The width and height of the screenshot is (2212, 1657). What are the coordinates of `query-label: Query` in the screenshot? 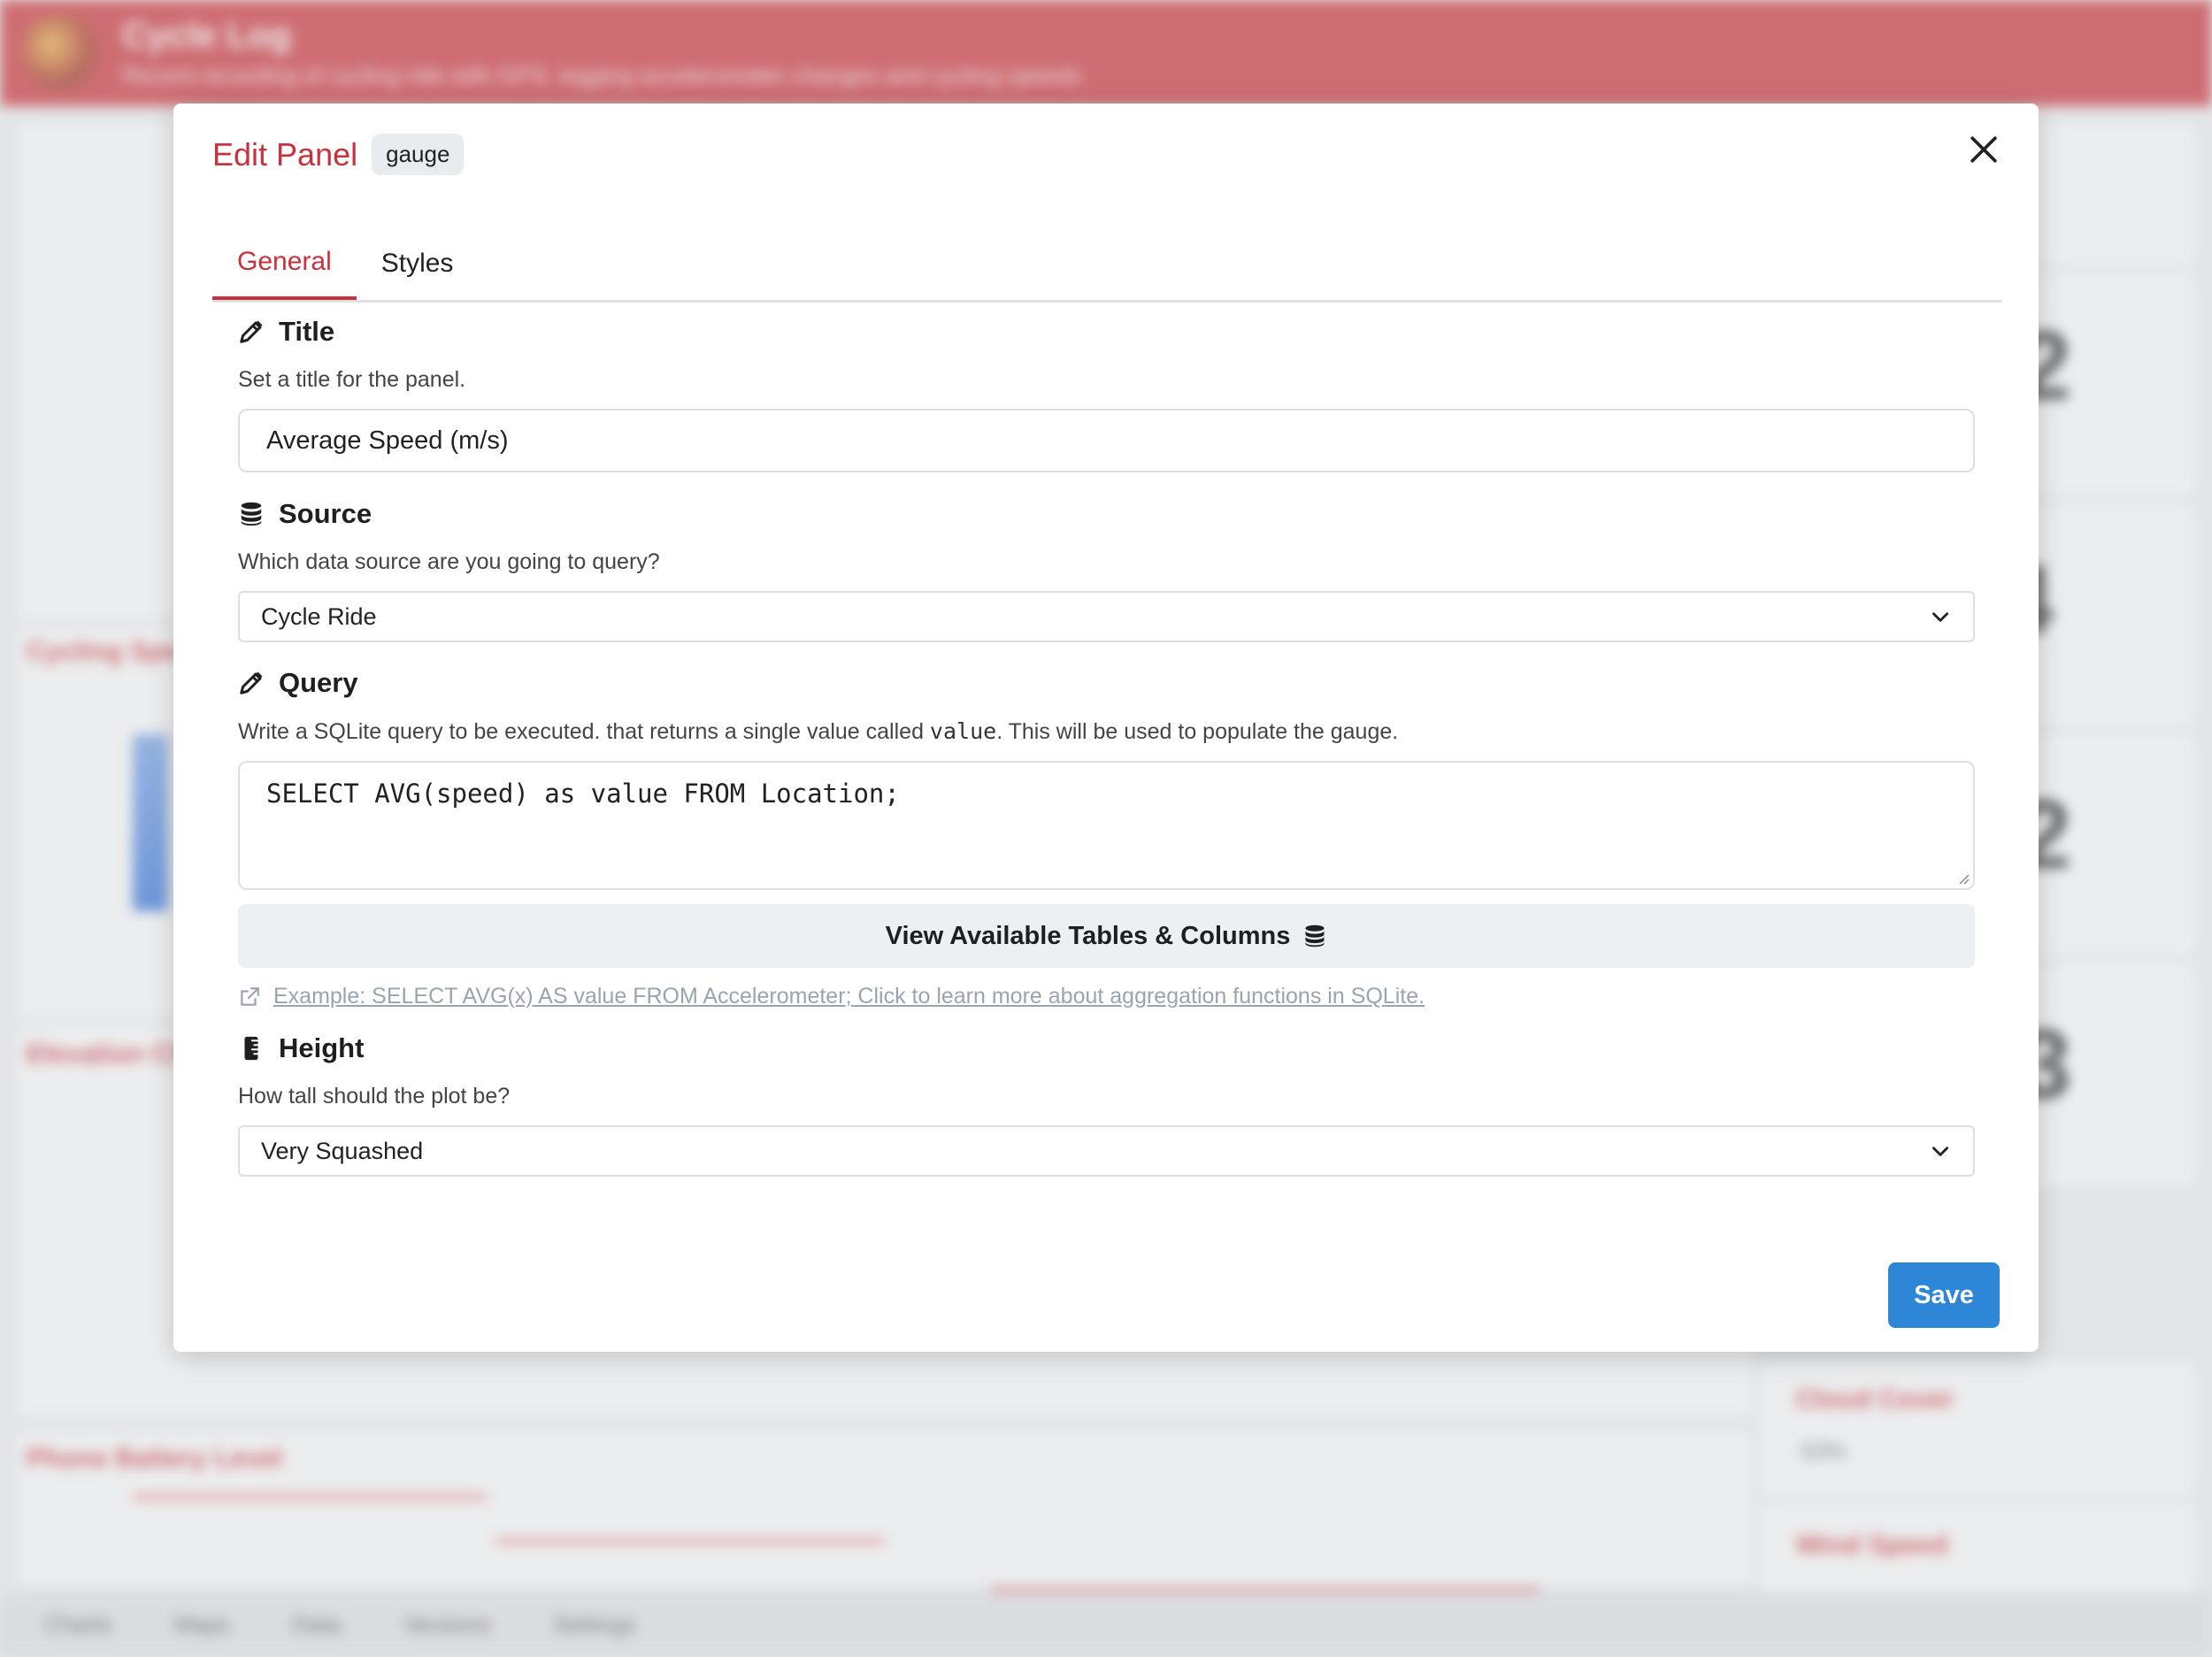 It's located at (1107, 683).